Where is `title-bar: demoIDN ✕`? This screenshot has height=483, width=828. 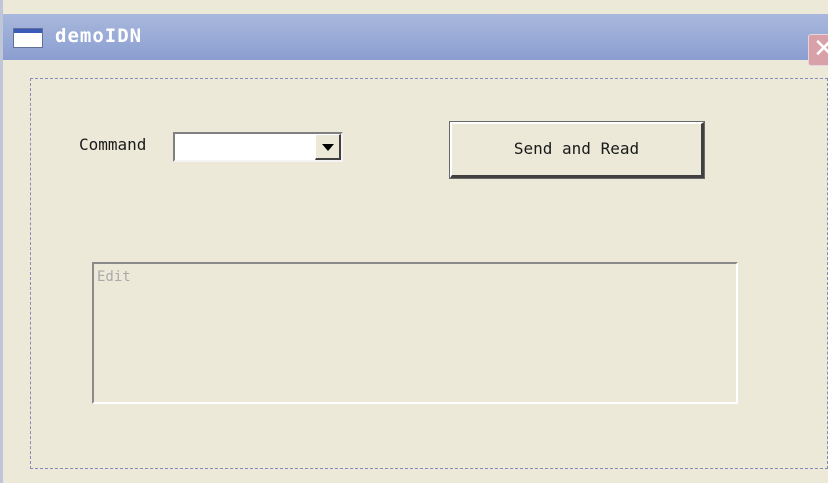
title-bar: demoIDN ✕ is located at coordinates (415, 40).